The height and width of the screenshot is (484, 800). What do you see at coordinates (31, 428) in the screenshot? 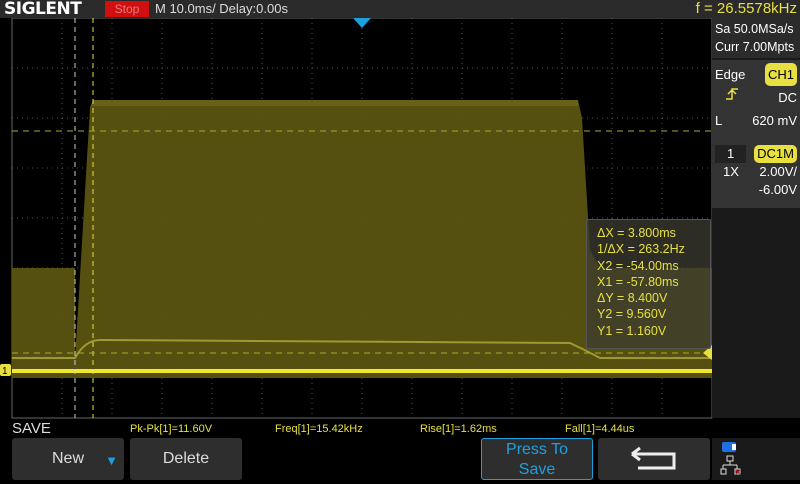
I see `menu-title: SAVE` at bounding box center [31, 428].